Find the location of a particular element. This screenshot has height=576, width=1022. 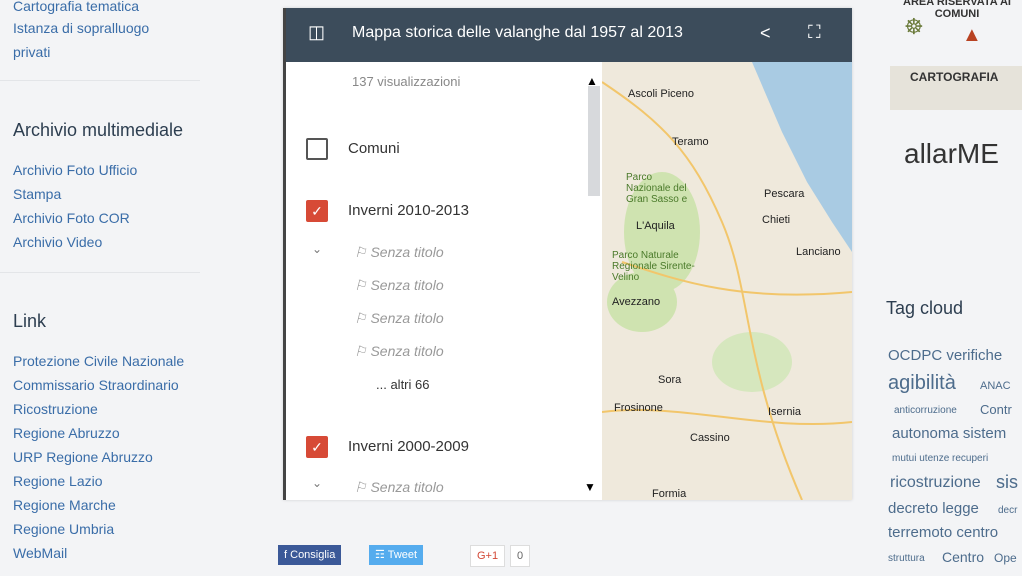

map-label: Formia is located at coordinates (669, 494).